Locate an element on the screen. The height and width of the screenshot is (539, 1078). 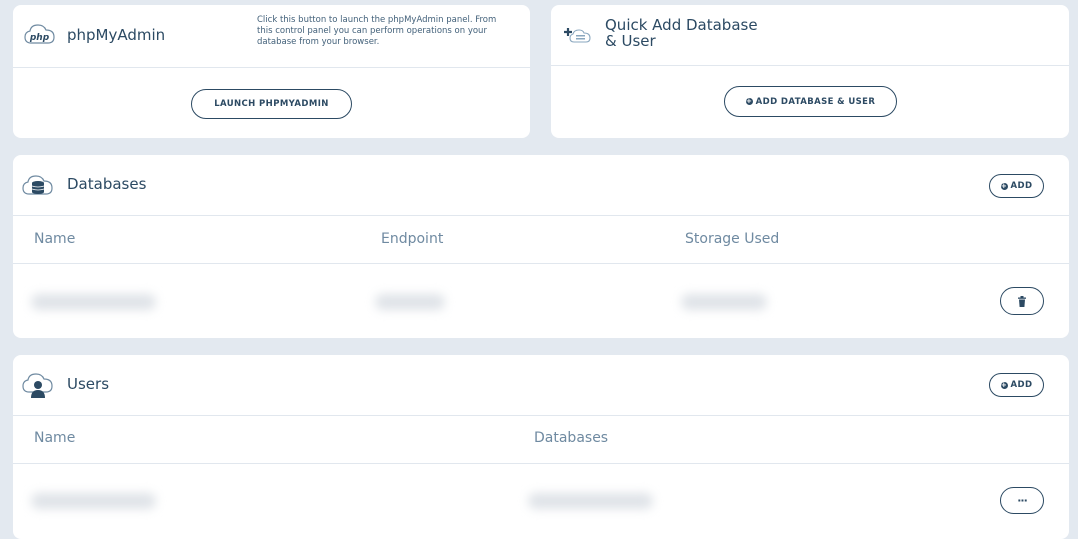
users-col-name: Name is located at coordinates (55, 438).